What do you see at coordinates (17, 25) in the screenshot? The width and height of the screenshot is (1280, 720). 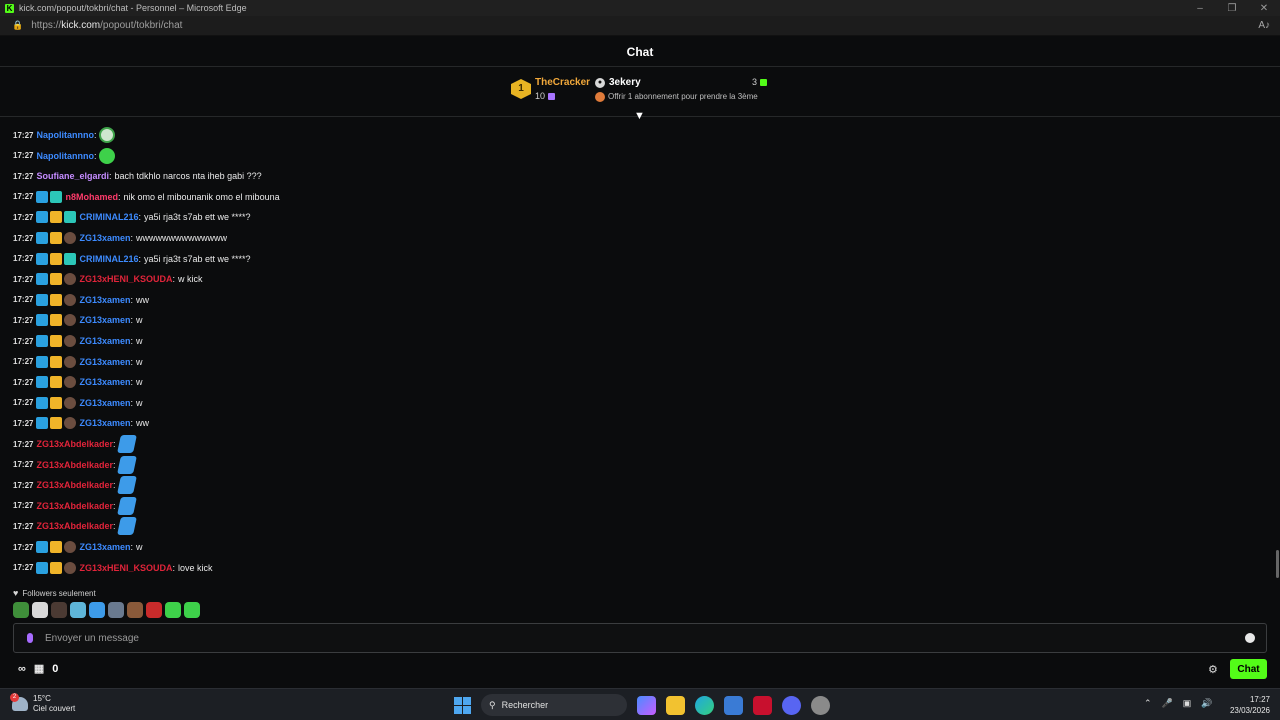 I see `lock-icon: 🔒` at bounding box center [17, 25].